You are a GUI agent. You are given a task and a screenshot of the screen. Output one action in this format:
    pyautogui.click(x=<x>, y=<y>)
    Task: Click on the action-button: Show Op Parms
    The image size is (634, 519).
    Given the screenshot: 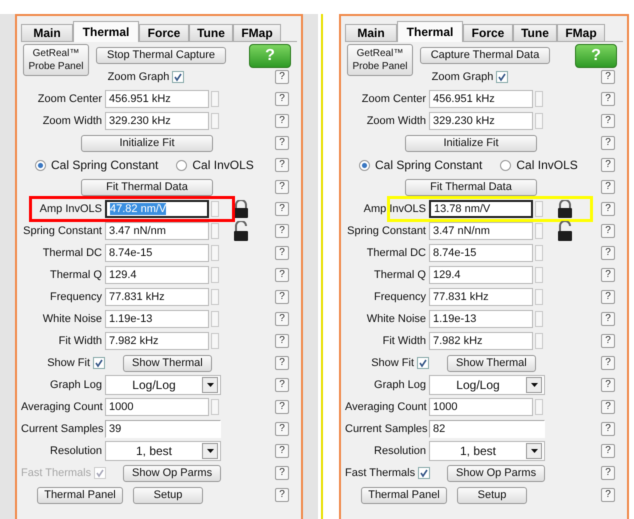 What is the action you would take?
    pyautogui.click(x=496, y=473)
    